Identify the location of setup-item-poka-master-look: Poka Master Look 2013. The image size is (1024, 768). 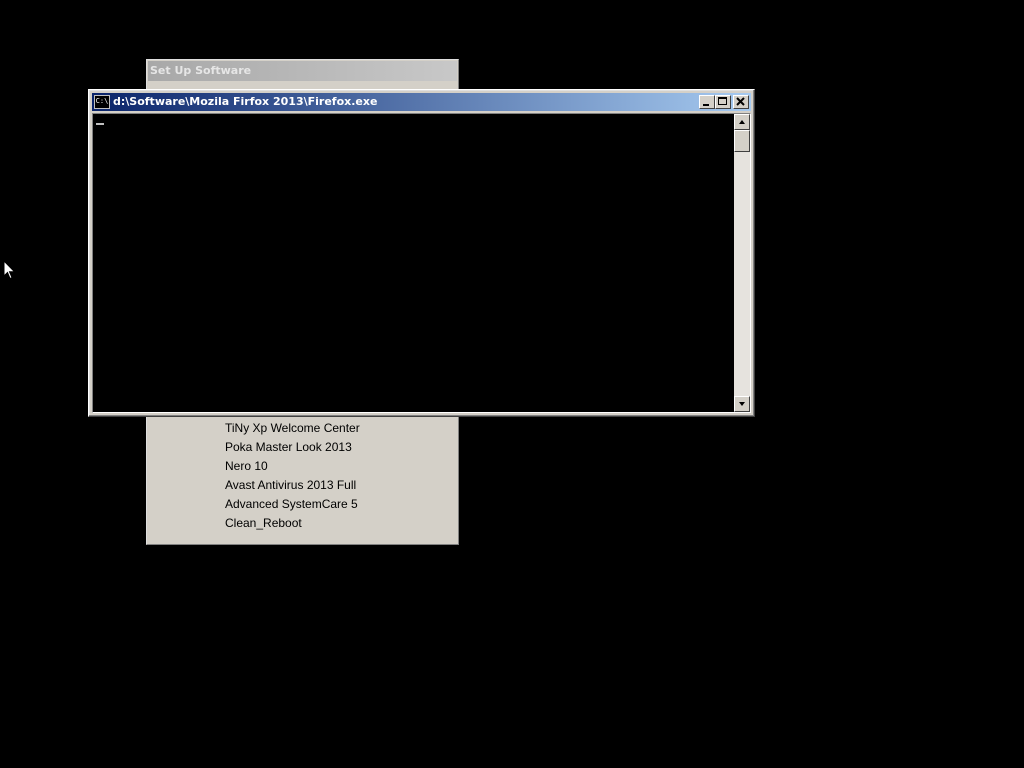
(292, 447).